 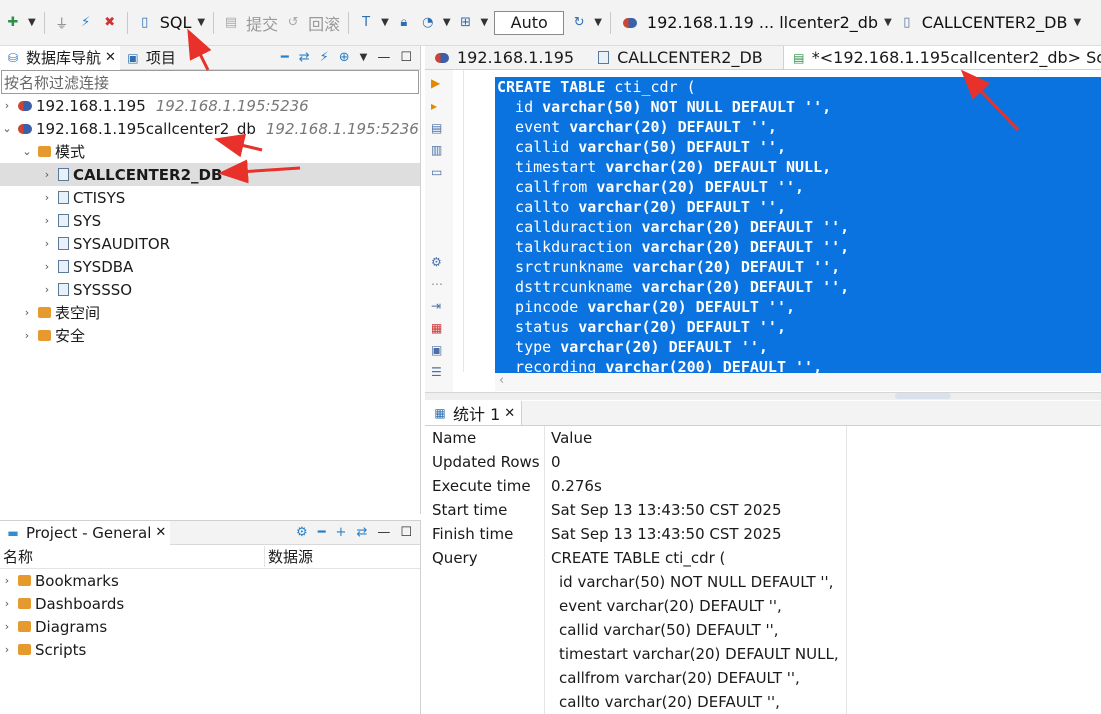 I want to click on save-script-icon: ▣, so click(x=438, y=350).